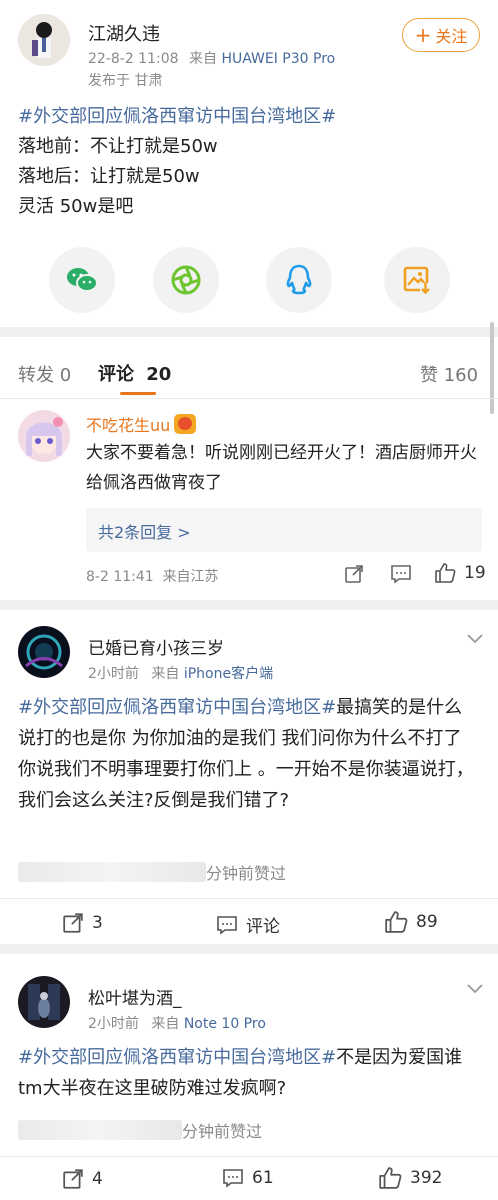 Image resolution: width=498 pixels, height=1200 pixels. I want to click on post-location: 发布于 甘肃, so click(125, 81).